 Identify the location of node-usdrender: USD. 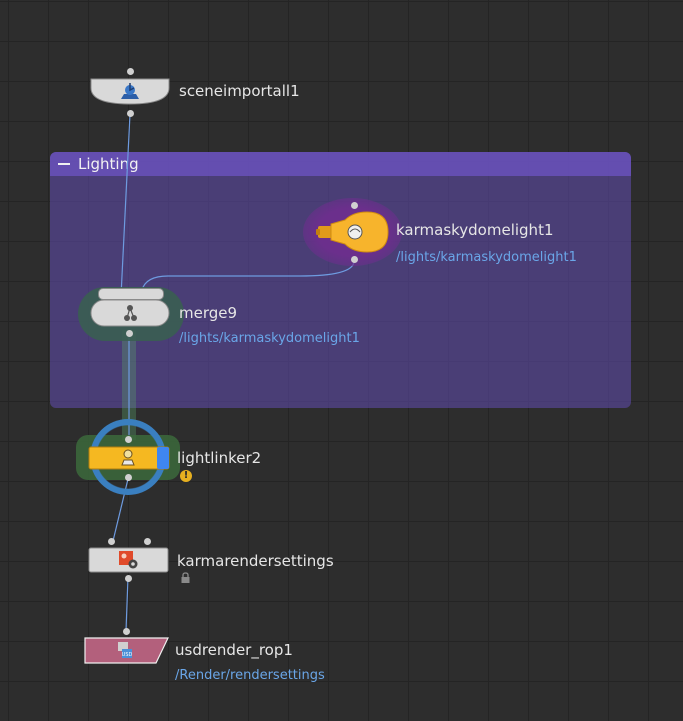
(126, 650).